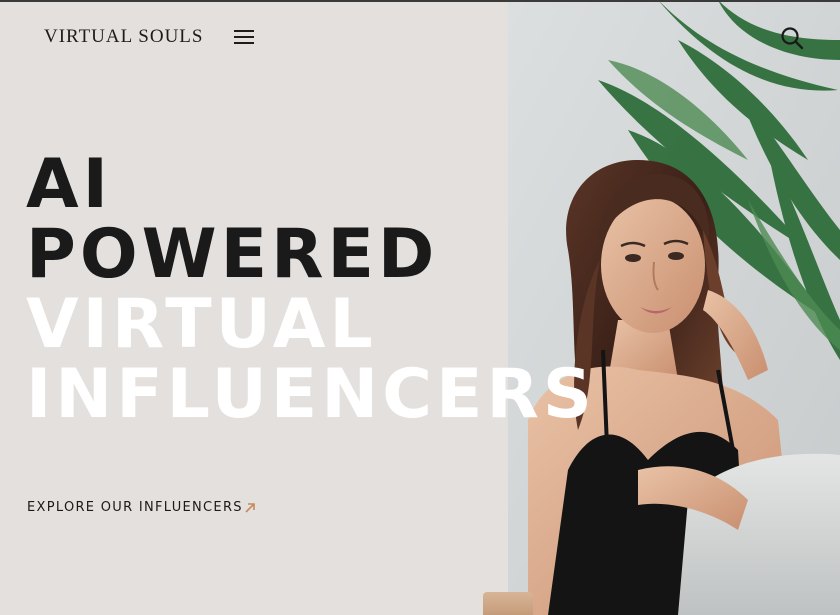 The height and width of the screenshot is (615, 840). I want to click on headline-line-virtual: VIRTUAL, so click(201, 324).